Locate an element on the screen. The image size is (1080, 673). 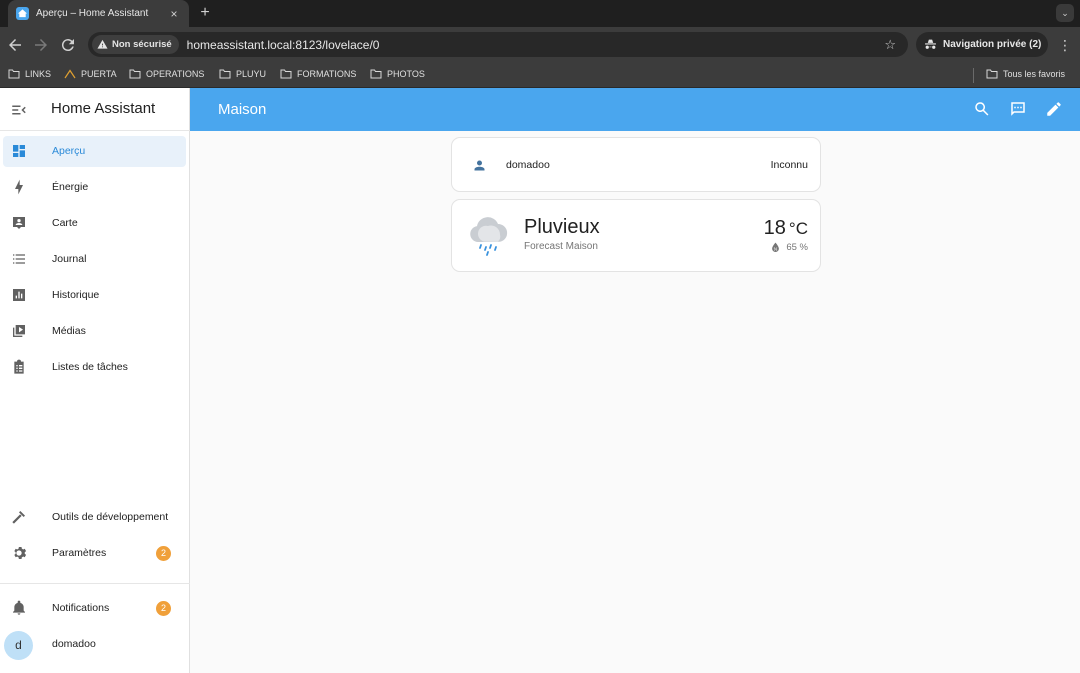
pencil-icon is located at coordinates (1054, 109).